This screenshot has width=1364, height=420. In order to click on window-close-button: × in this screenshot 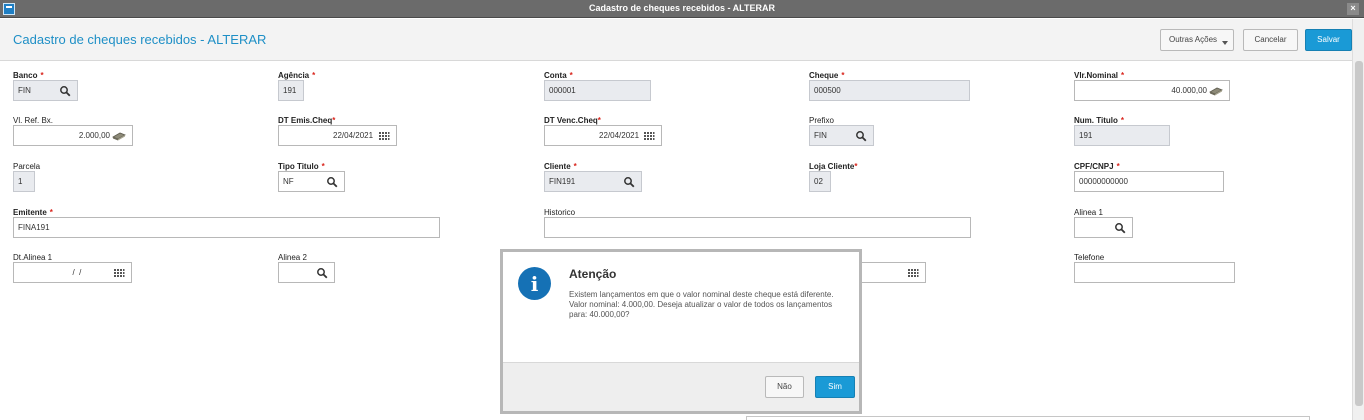, I will do `click(1353, 9)`.